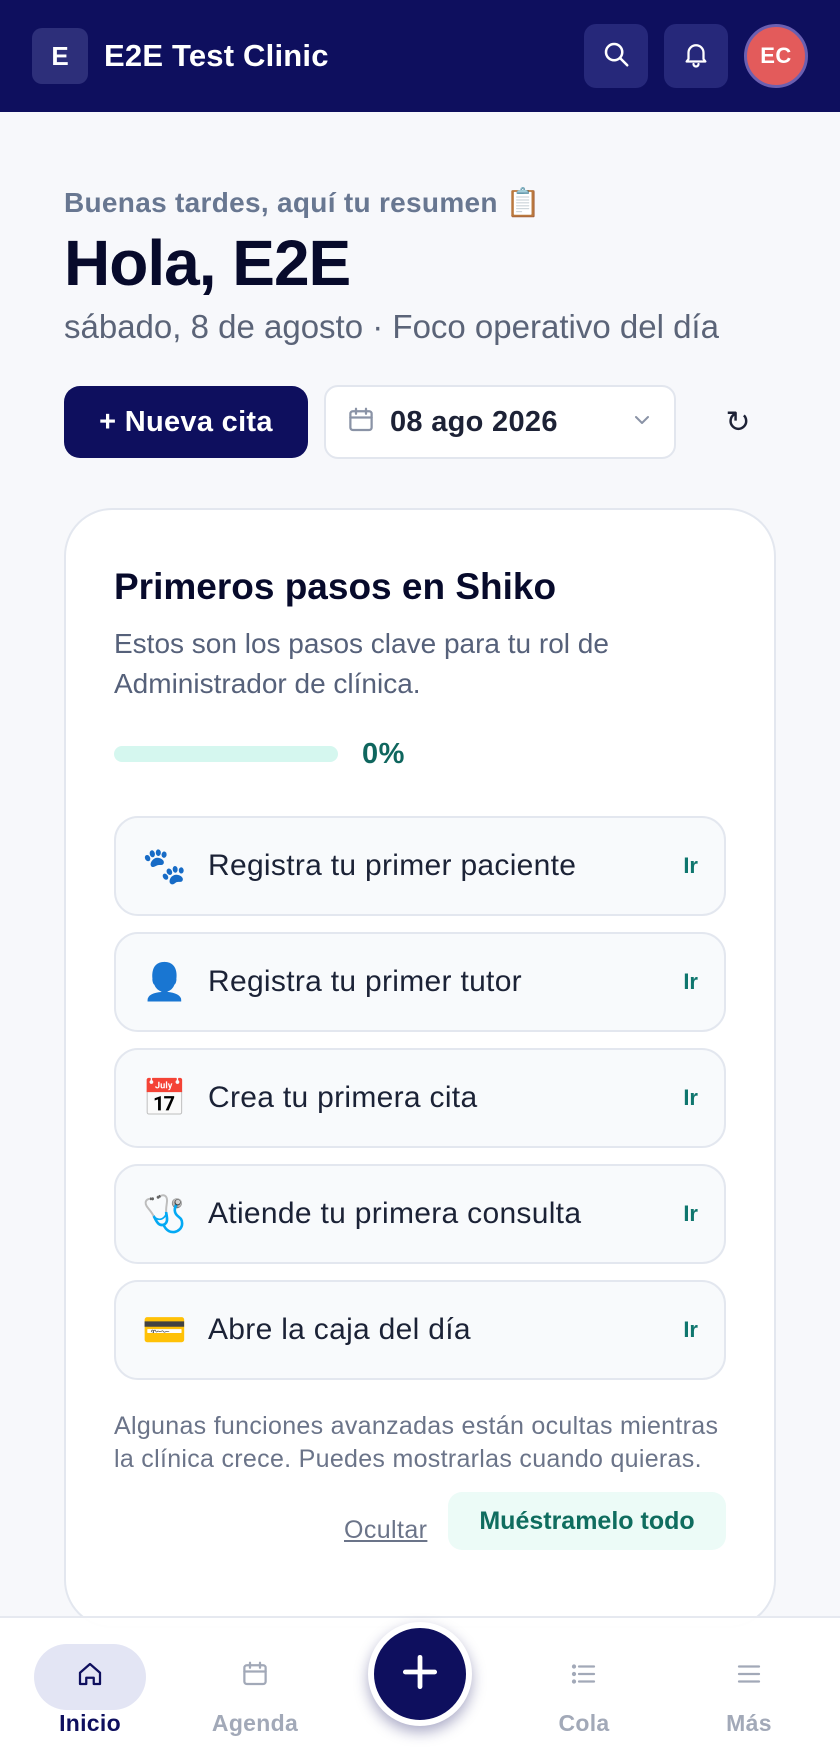 The image size is (840, 1760). I want to click on nav-label: Inicio, so click(90, 1723).